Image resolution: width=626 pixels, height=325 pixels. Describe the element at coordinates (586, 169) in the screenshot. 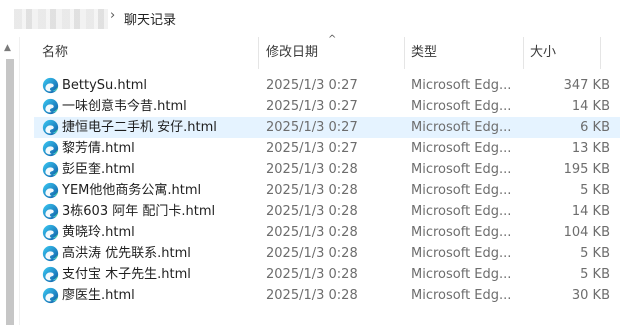

I see `file-size: 195 KB` at that location.